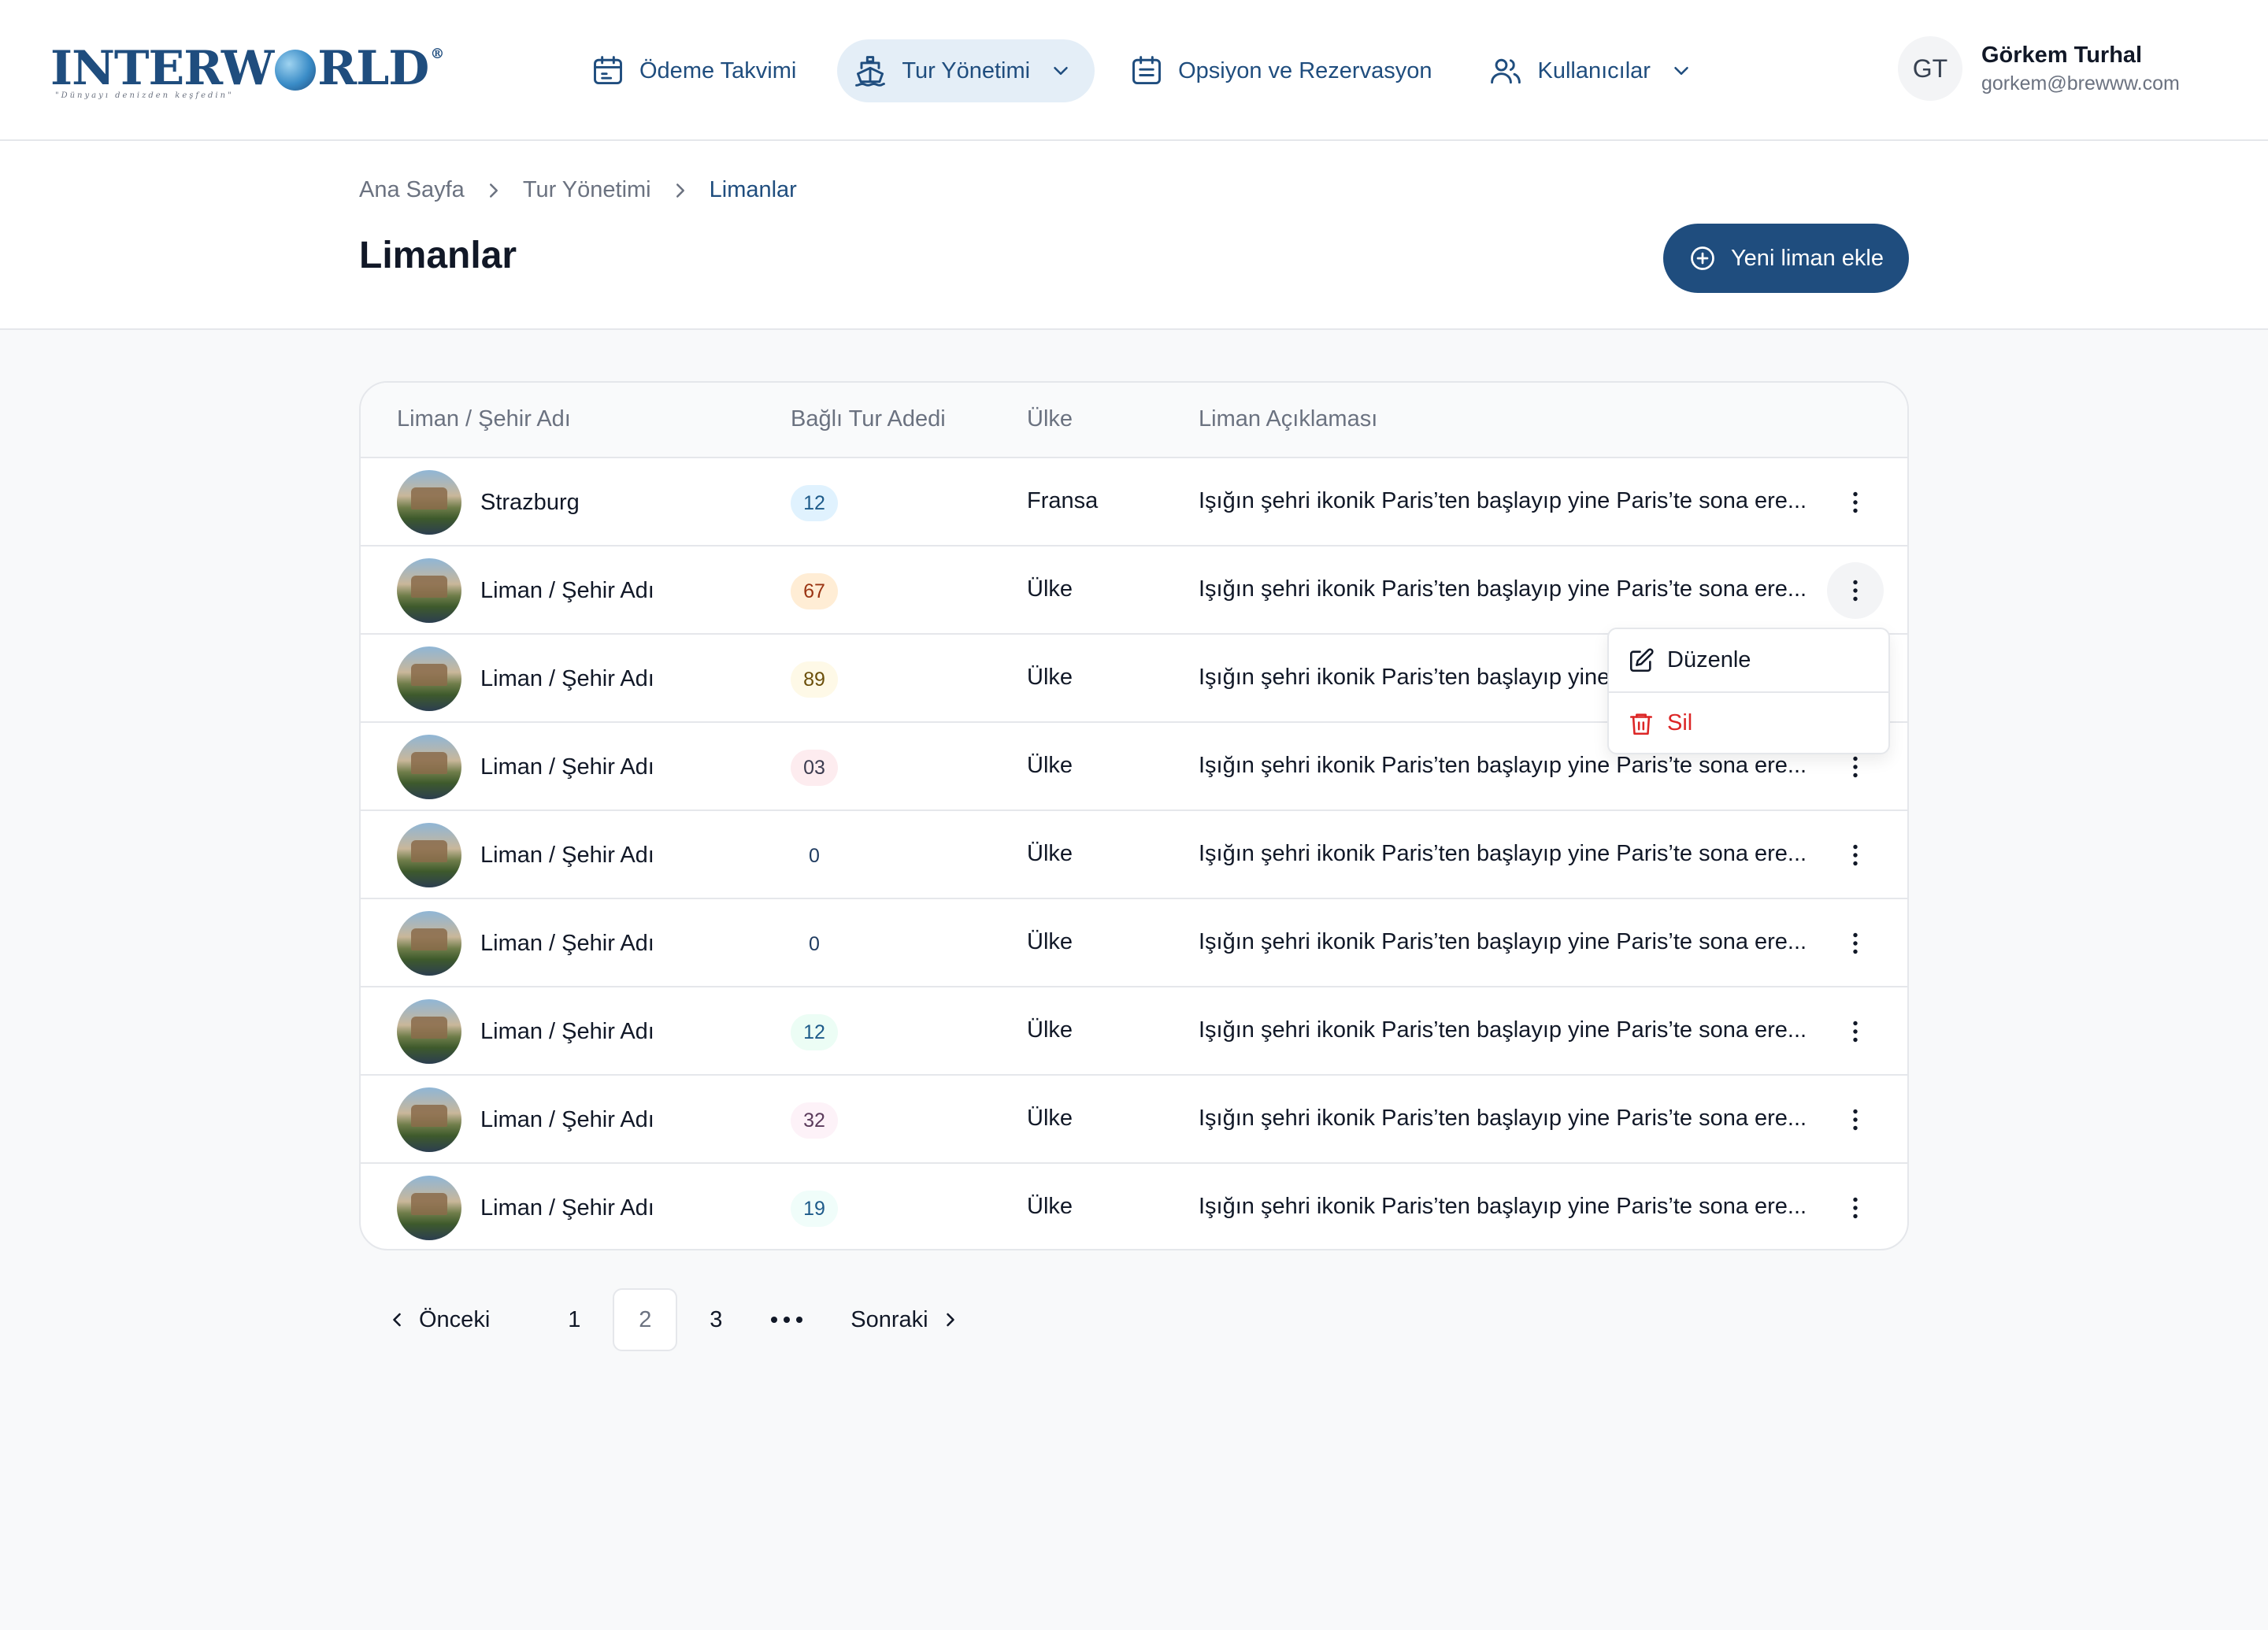 The height and width of the screenshot is (1630, 2268). Describe the element at coordinates (412, 190) in the screenshot. I see `breadcrumb-ana-sayfa: Ana Sayfa` at that location.